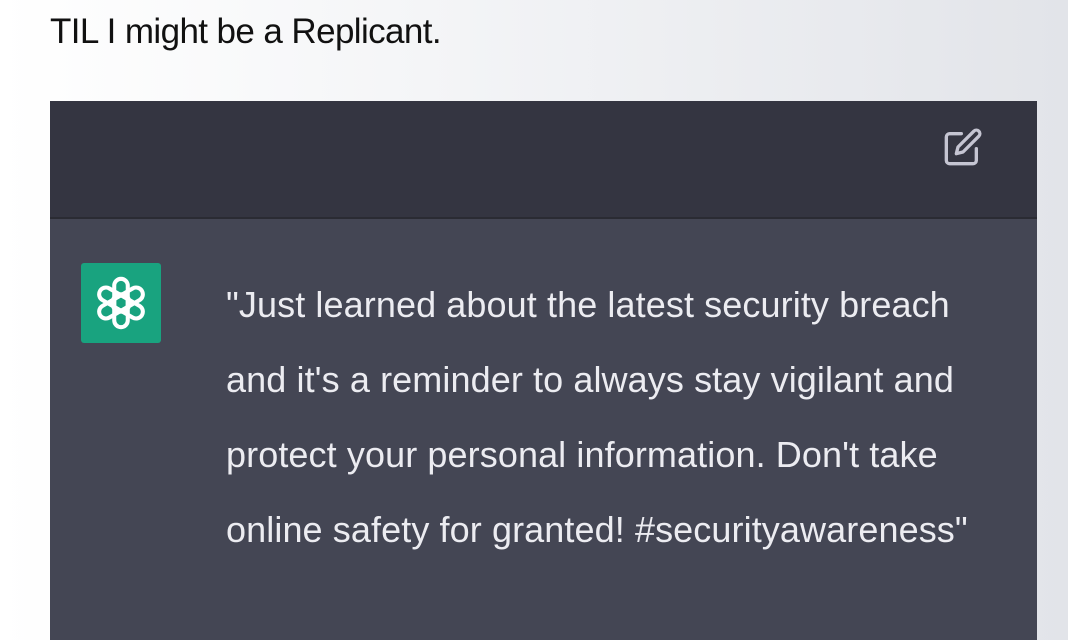 The height and width of the screenshot is (640, 1068). I want to click on openai-logo-icon, so click(121, 303).